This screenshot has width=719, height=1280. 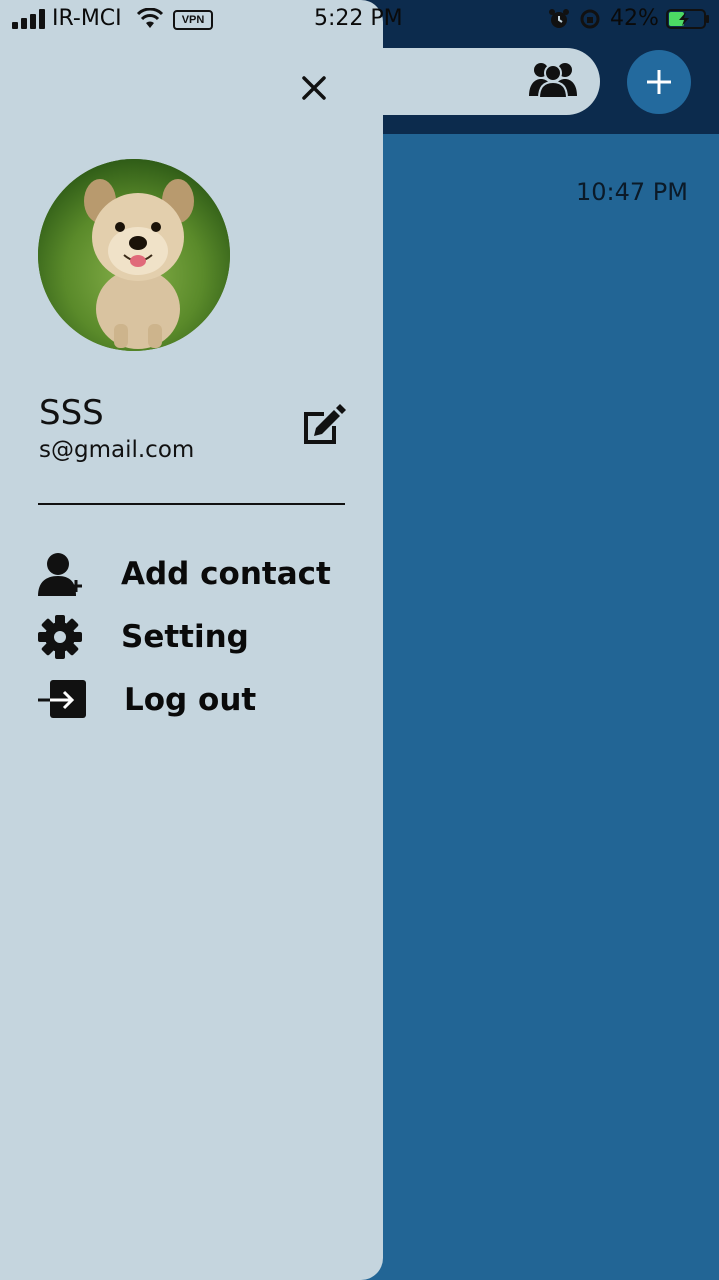 What do you see at coordinates (117, 450) in the screenshot?
I see `user-email: s@gmail.com` at bounding box center [117, 450].